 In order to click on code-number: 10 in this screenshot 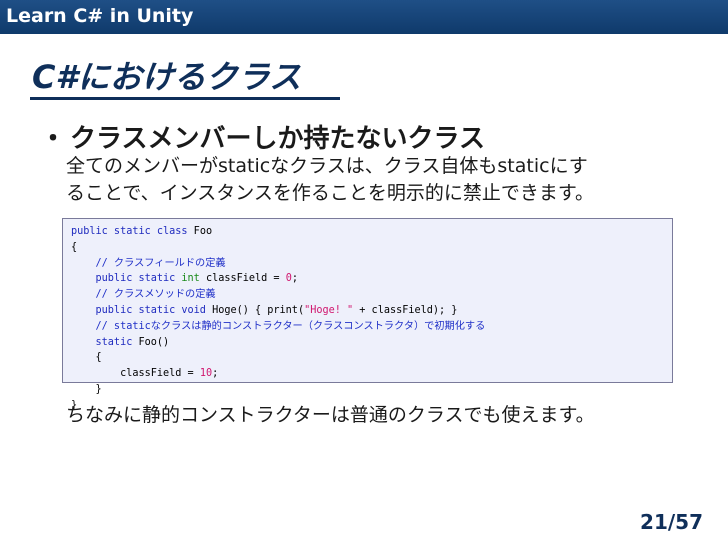, I will do `click(206, 374)`.